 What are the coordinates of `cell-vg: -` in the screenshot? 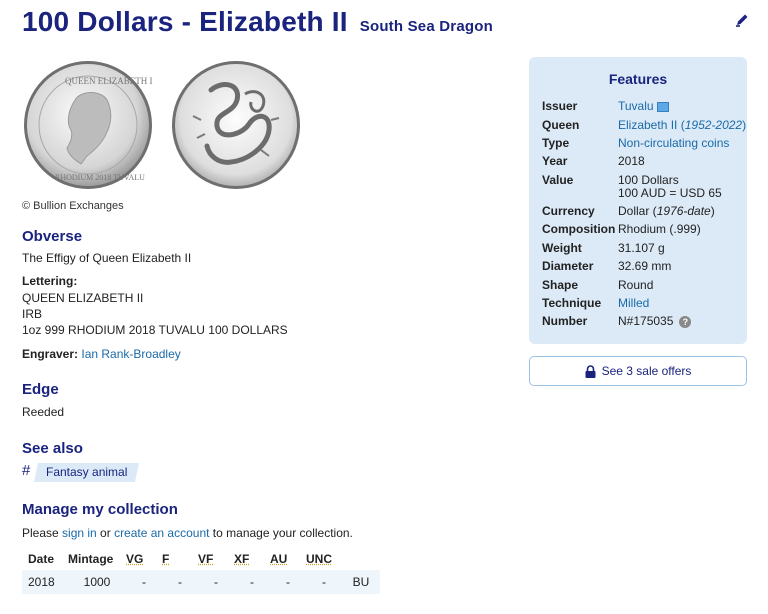 It's located at (144, 582).